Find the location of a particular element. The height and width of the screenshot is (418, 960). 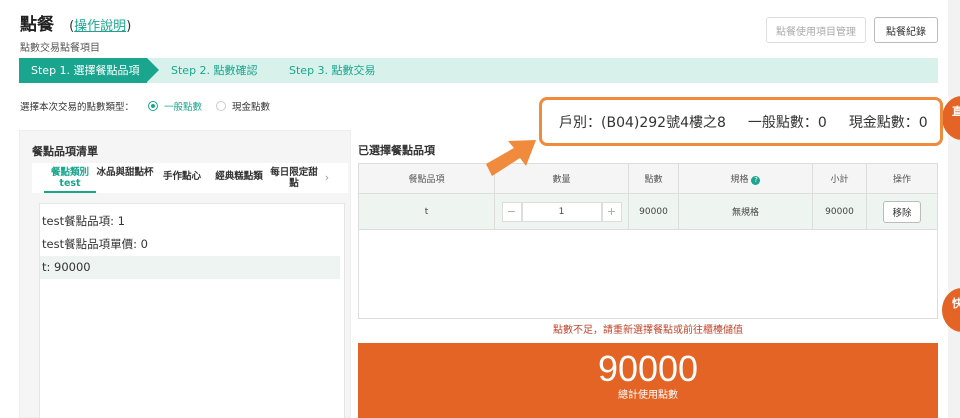

quantity-stepper: − 1 + is located at coordinates (561, 211).